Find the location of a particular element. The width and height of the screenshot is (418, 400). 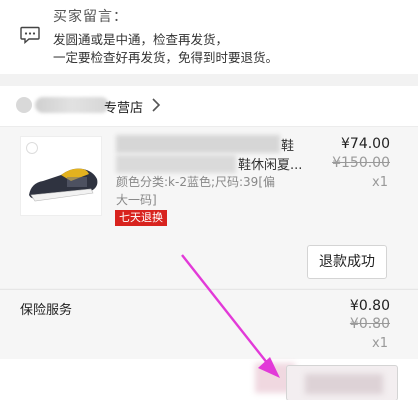

item-quantity: x1 is located at coordinates (380, 182).